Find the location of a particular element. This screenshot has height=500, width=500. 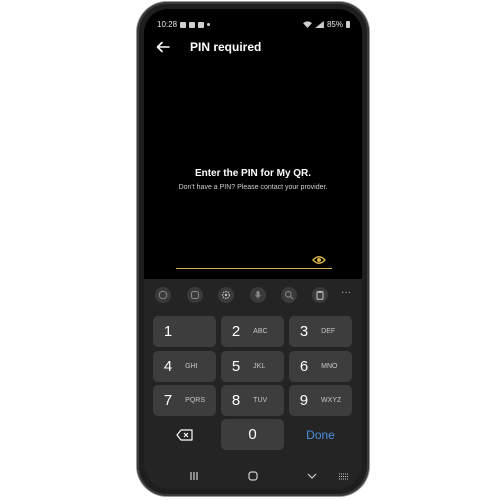

key-letters: ABC is located at coordinates (260, 331).